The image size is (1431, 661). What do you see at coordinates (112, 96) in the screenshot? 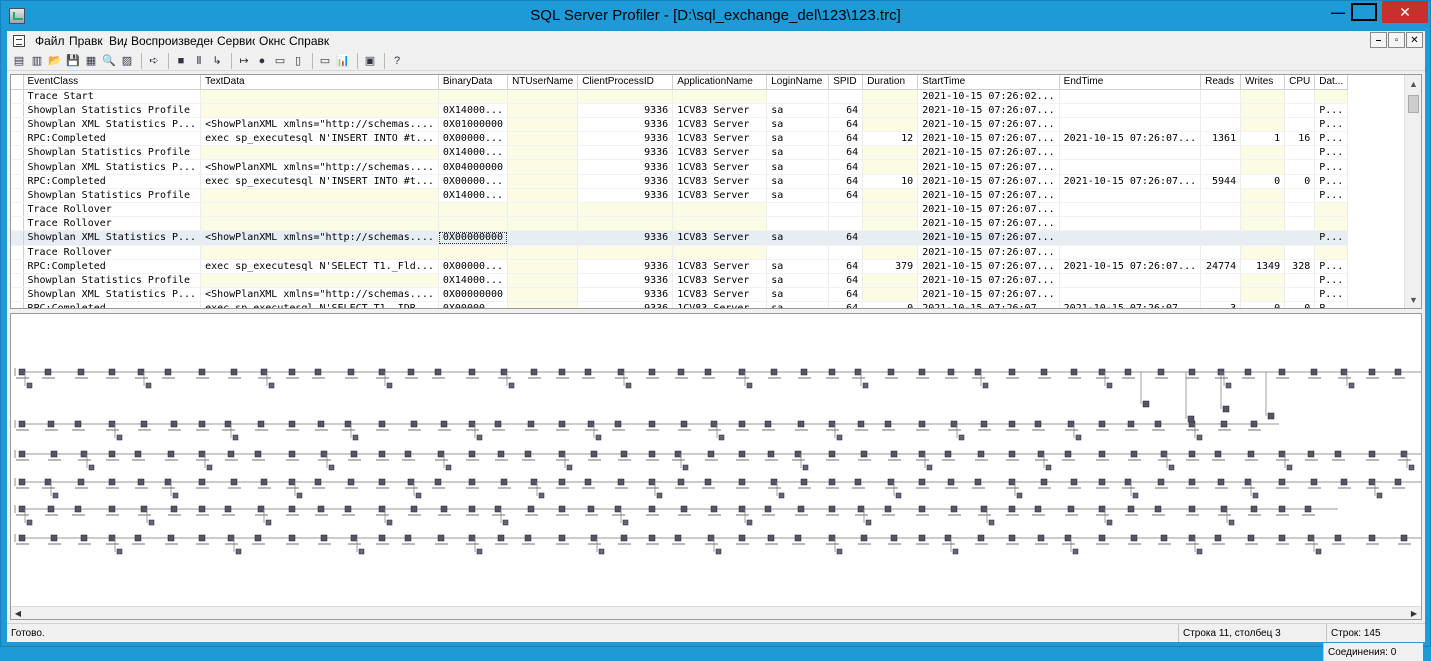
I see `table-cell: Trace Start` at bounding box center [112, 96].